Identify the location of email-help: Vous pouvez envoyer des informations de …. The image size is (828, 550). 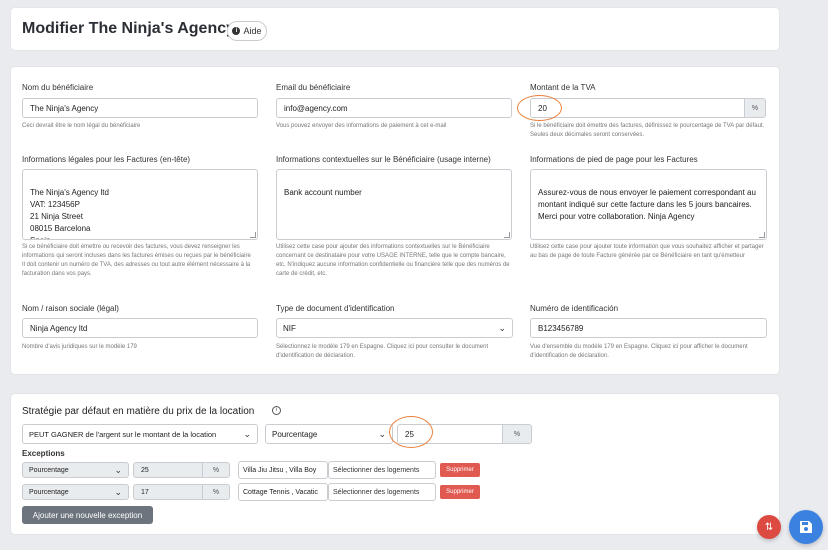
(361, 126).